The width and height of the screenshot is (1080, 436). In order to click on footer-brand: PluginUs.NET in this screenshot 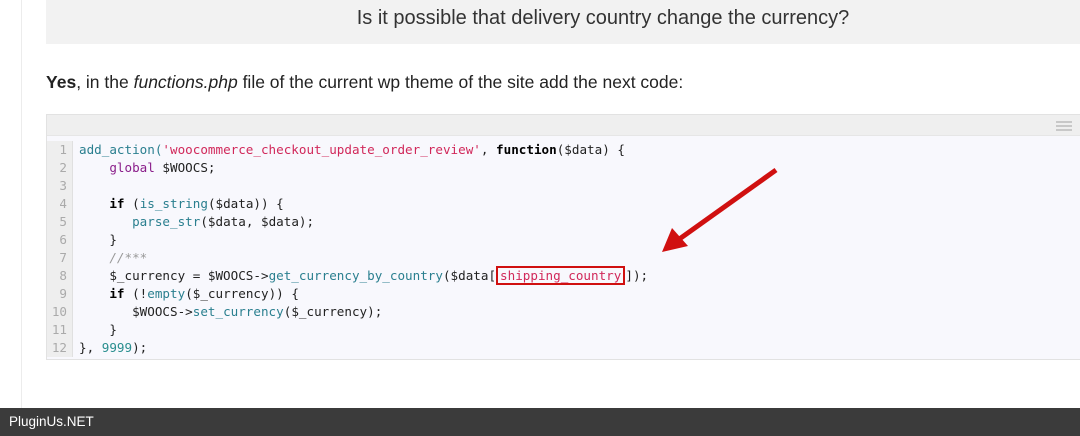, I will do `click(51, 421)`.